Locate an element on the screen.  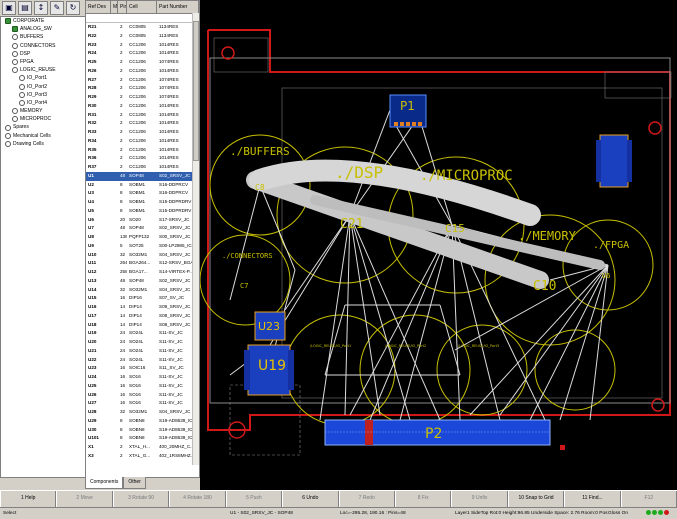
function-key-button: F12 is located at coordinates (648, 499).